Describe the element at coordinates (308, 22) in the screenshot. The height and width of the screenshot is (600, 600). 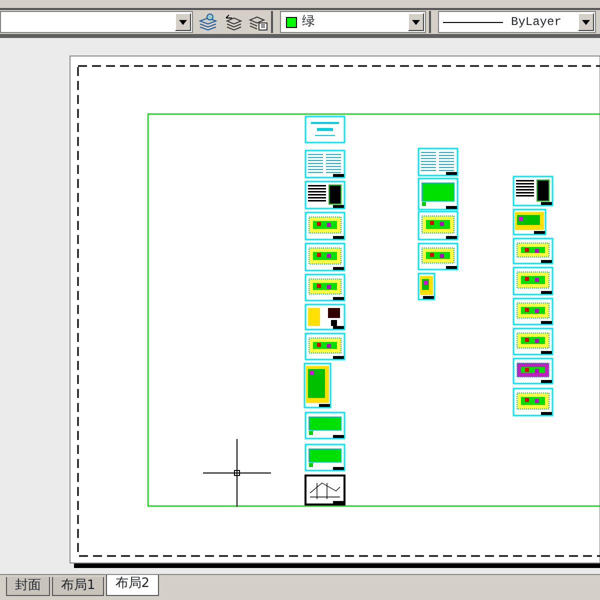
I see `color-name: 绿` at that location.